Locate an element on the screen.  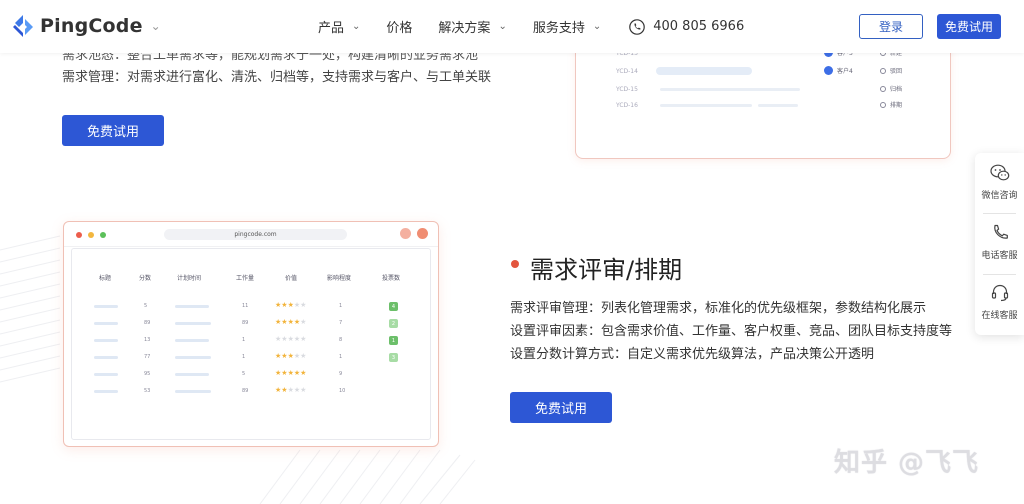
list-item: YCD-15 is located at coordinates (636, 89).